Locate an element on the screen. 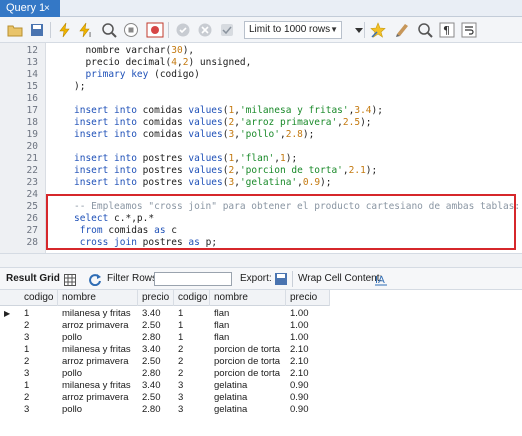 The height and width of the screenshot is (436, 522). export-icon is located at coordinates (281, 279).